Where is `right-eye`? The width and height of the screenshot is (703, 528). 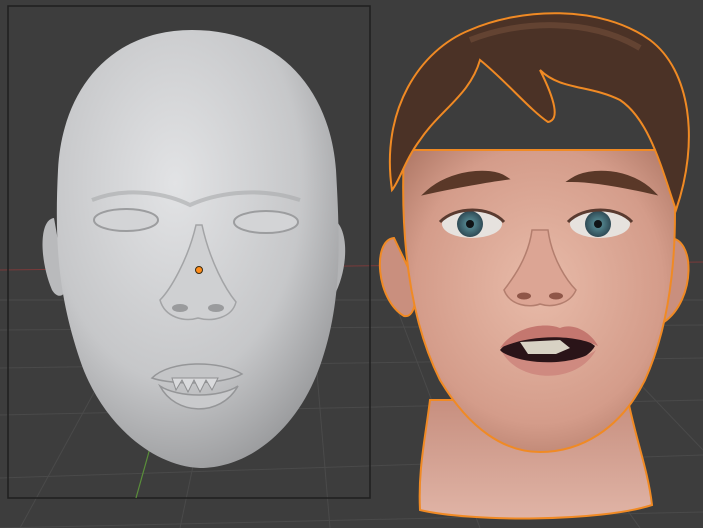
right-eye is located at coordinates (266, 222).